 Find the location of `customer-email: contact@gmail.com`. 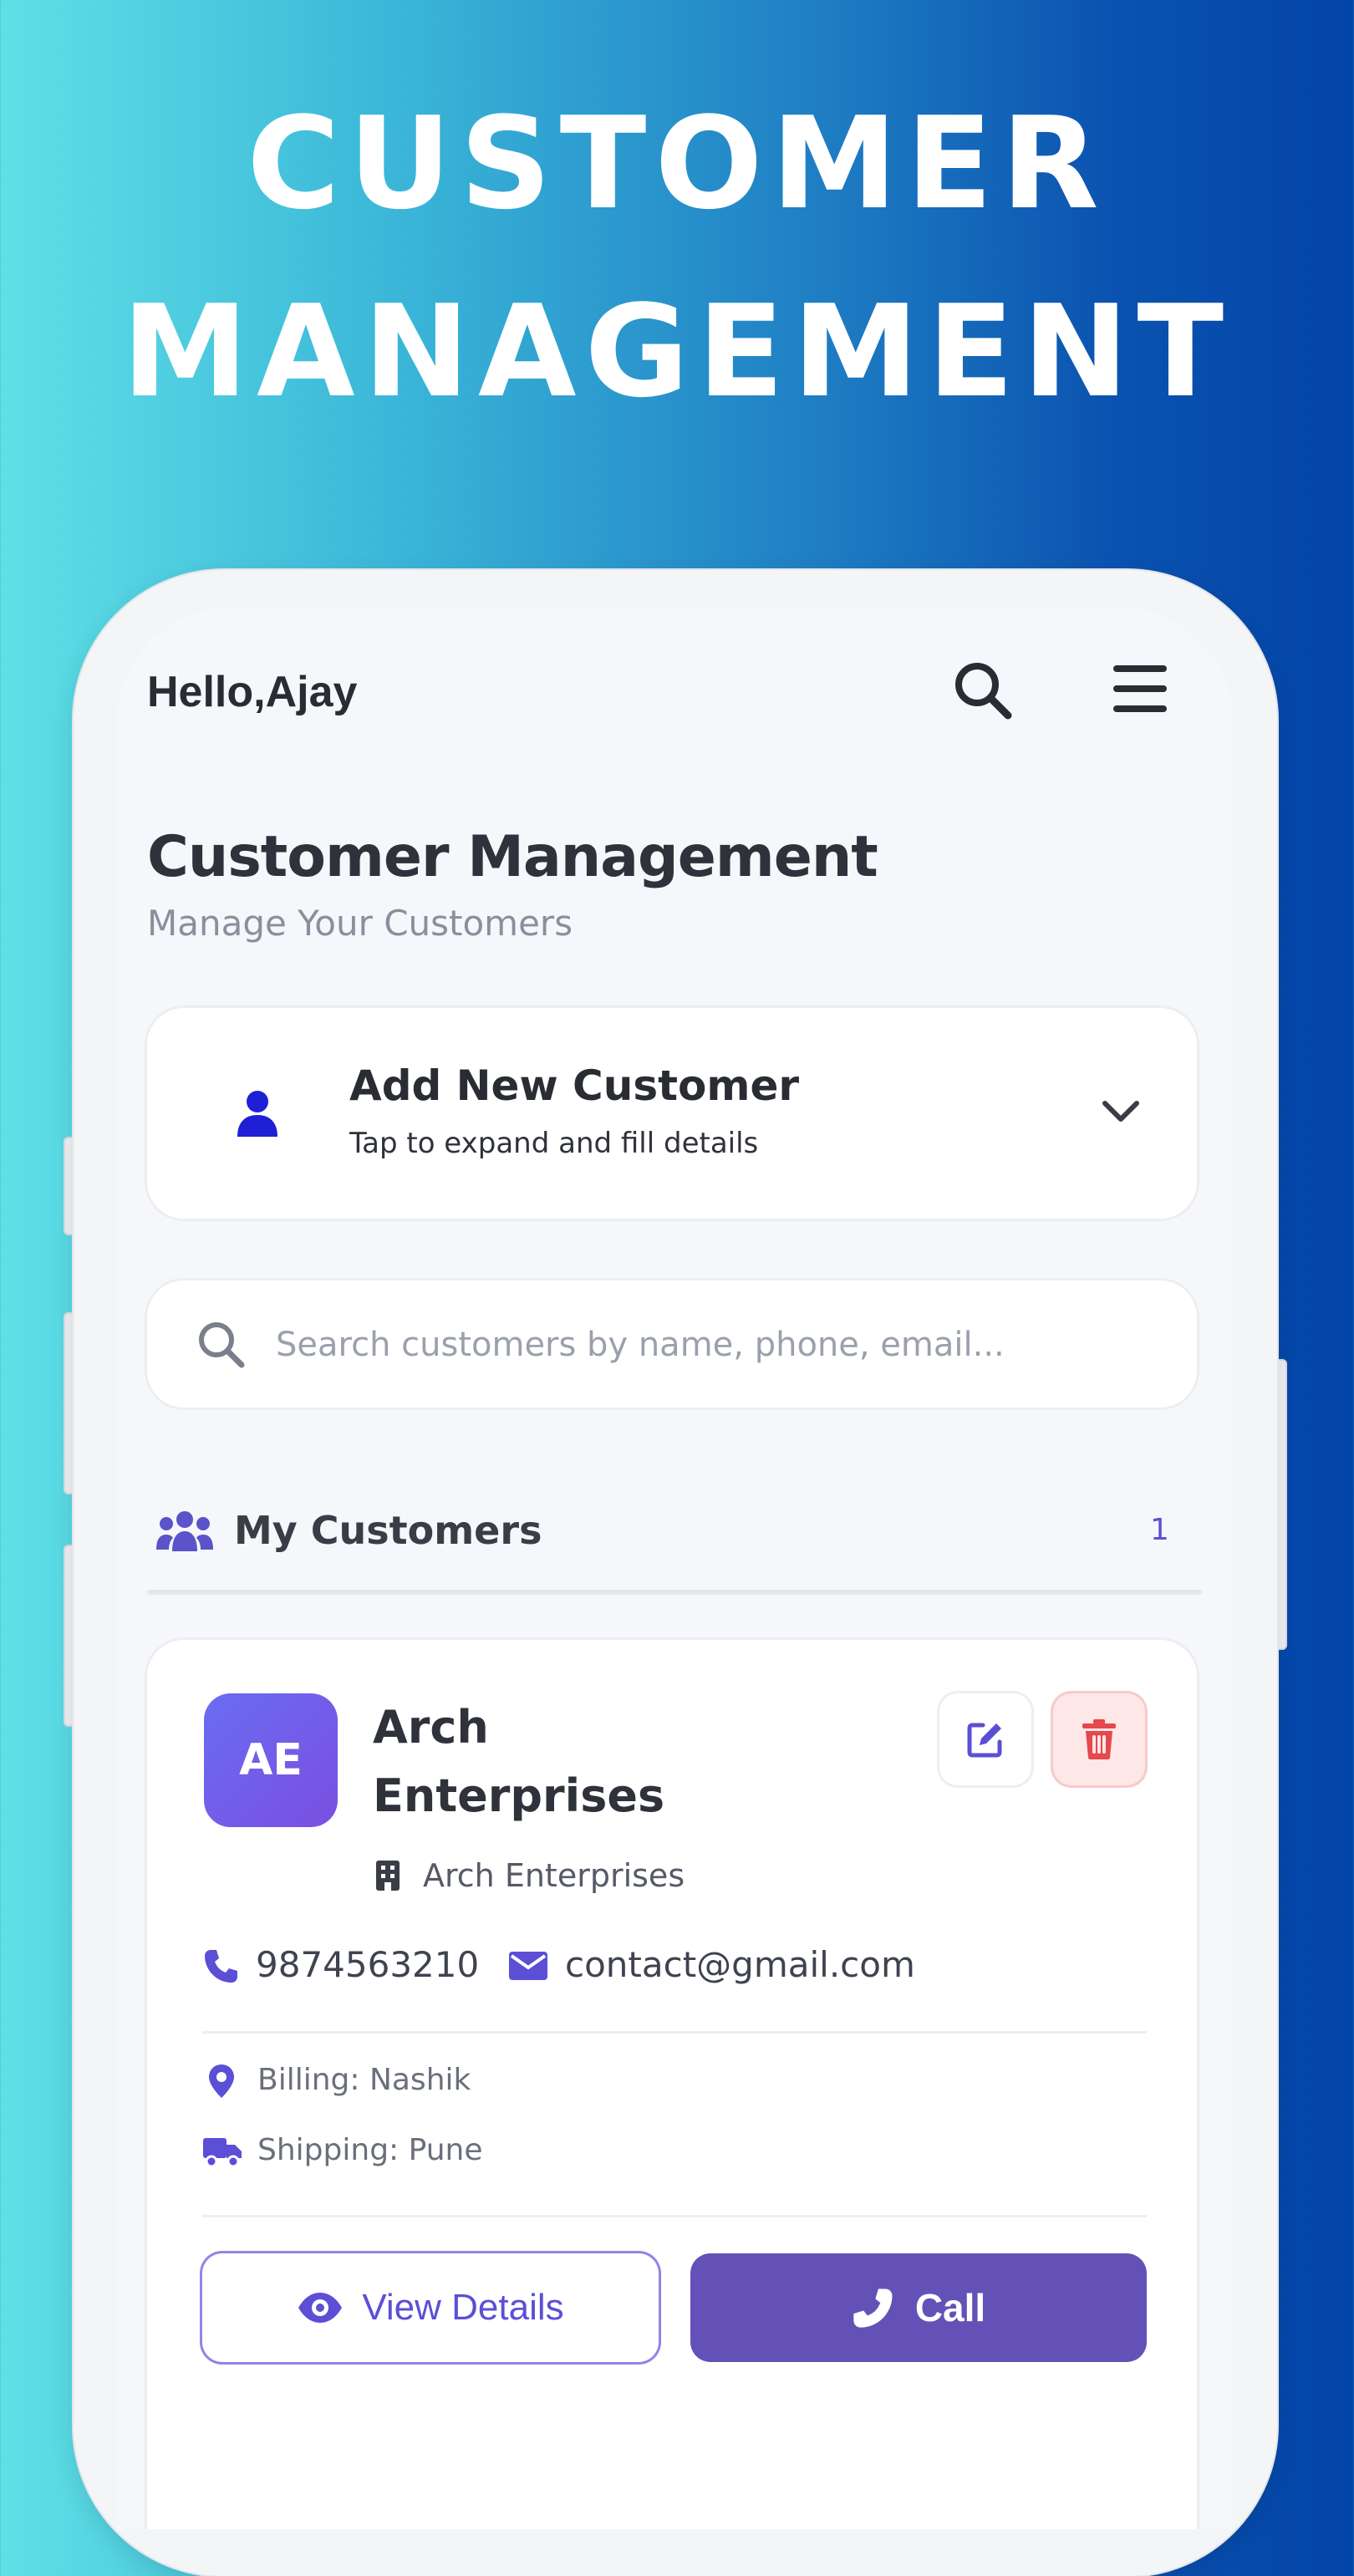

customer-email: contact@gmail.com is located at coordinates (740, 1964).